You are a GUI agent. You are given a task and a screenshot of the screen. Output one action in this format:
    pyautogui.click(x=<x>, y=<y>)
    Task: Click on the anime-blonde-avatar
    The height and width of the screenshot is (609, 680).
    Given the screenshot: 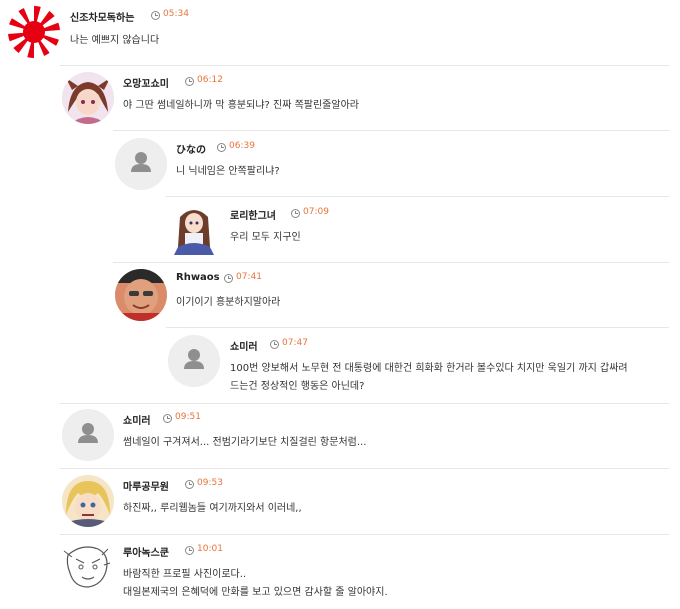 What is the action you would take?
    pyautogui.click(x=88, y=501)
    